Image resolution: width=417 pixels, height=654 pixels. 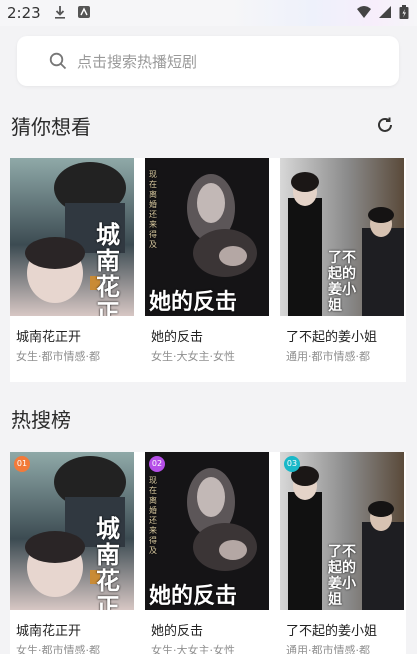 I want to click on app-notification-icon, so click(x=84, y=12).